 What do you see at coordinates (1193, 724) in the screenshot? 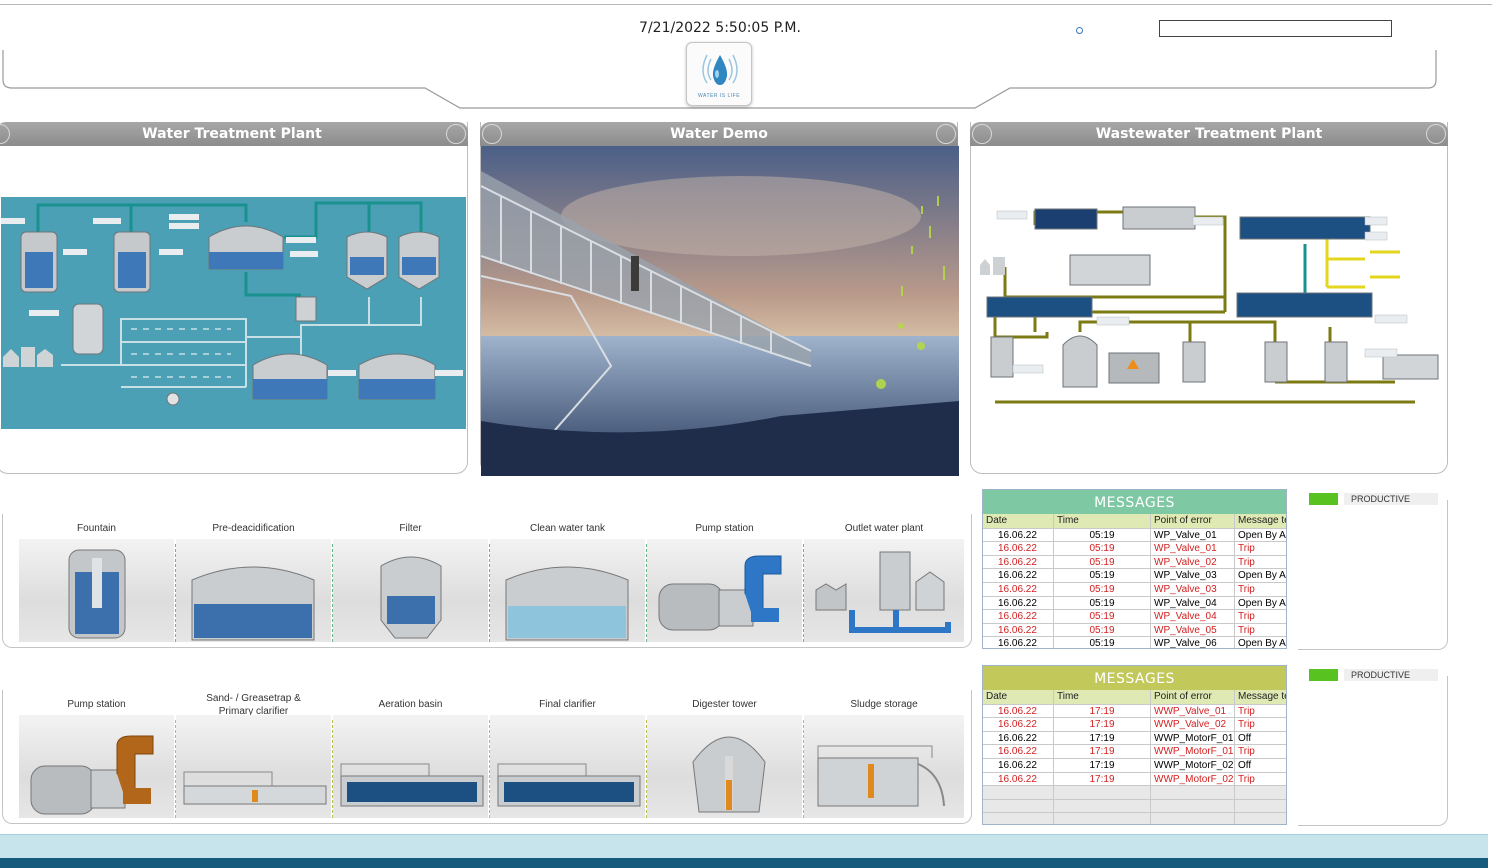
I see `message-point: WWP_Valve_02` at bounding box center [1193, 724].